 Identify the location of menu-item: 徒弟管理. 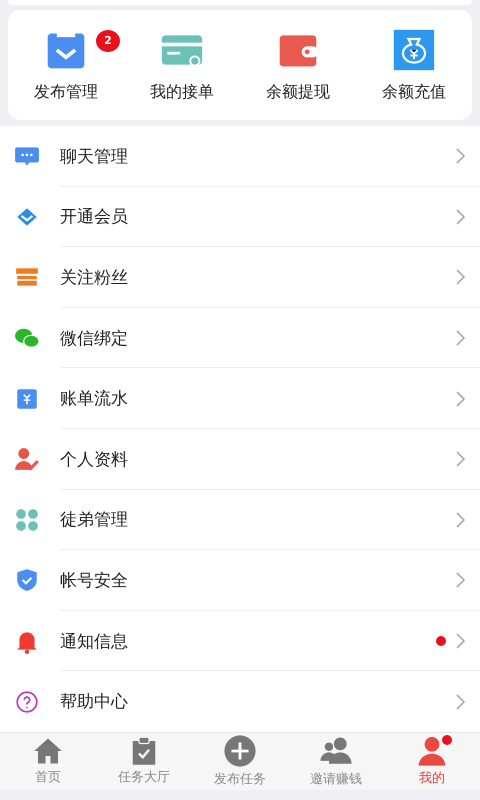
(240, 520).